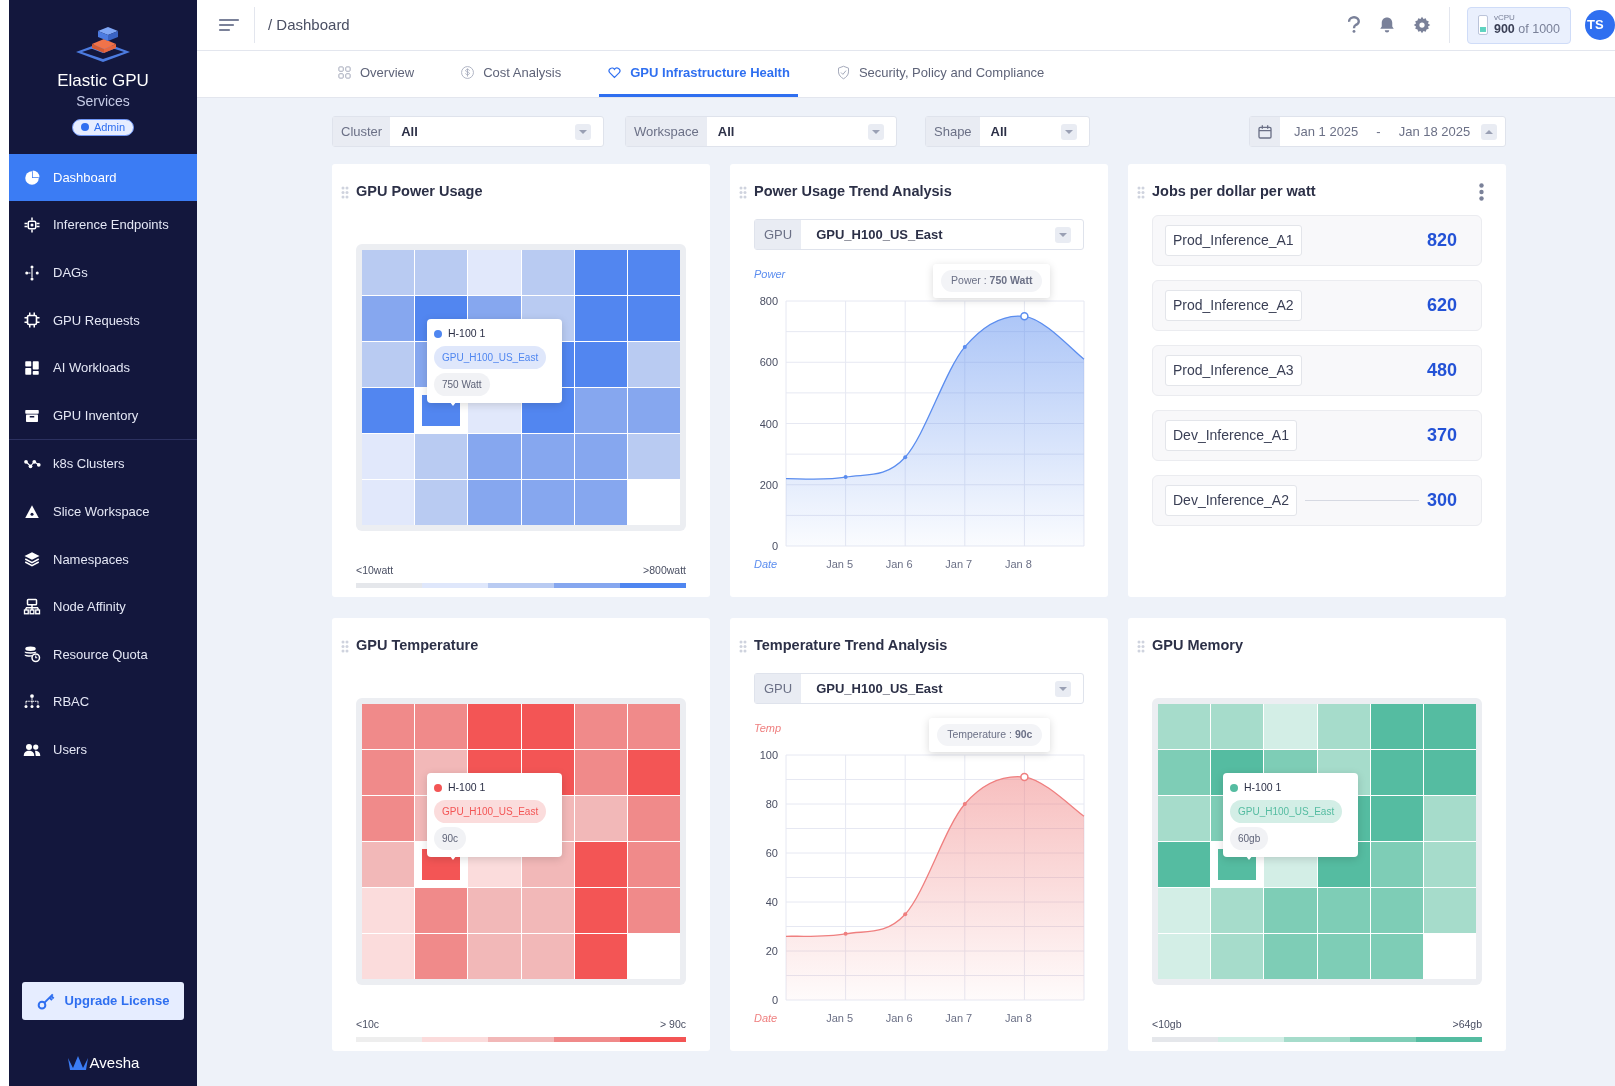 The height and width of the screenshot is (1086, 1615). Describe the element at coordinates (511, 74) in the screenshot. I see `tab: Cost Analysis` at that location.